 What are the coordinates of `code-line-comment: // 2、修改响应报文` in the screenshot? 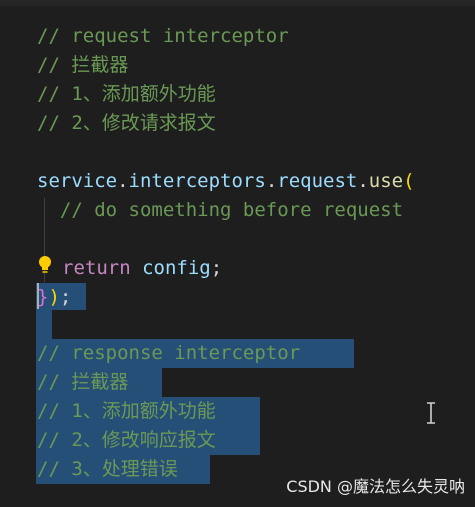 It's located at (126, 440).